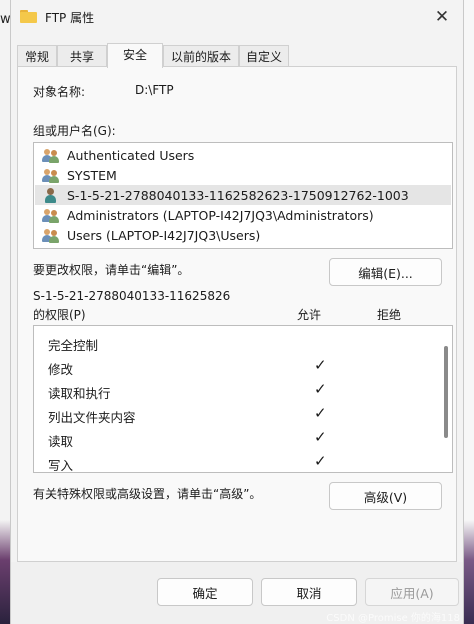  What do you see at coordinates (61, 369) in the screenshot?
I see `permission-name: 修改` at bounding box center [61, 369].